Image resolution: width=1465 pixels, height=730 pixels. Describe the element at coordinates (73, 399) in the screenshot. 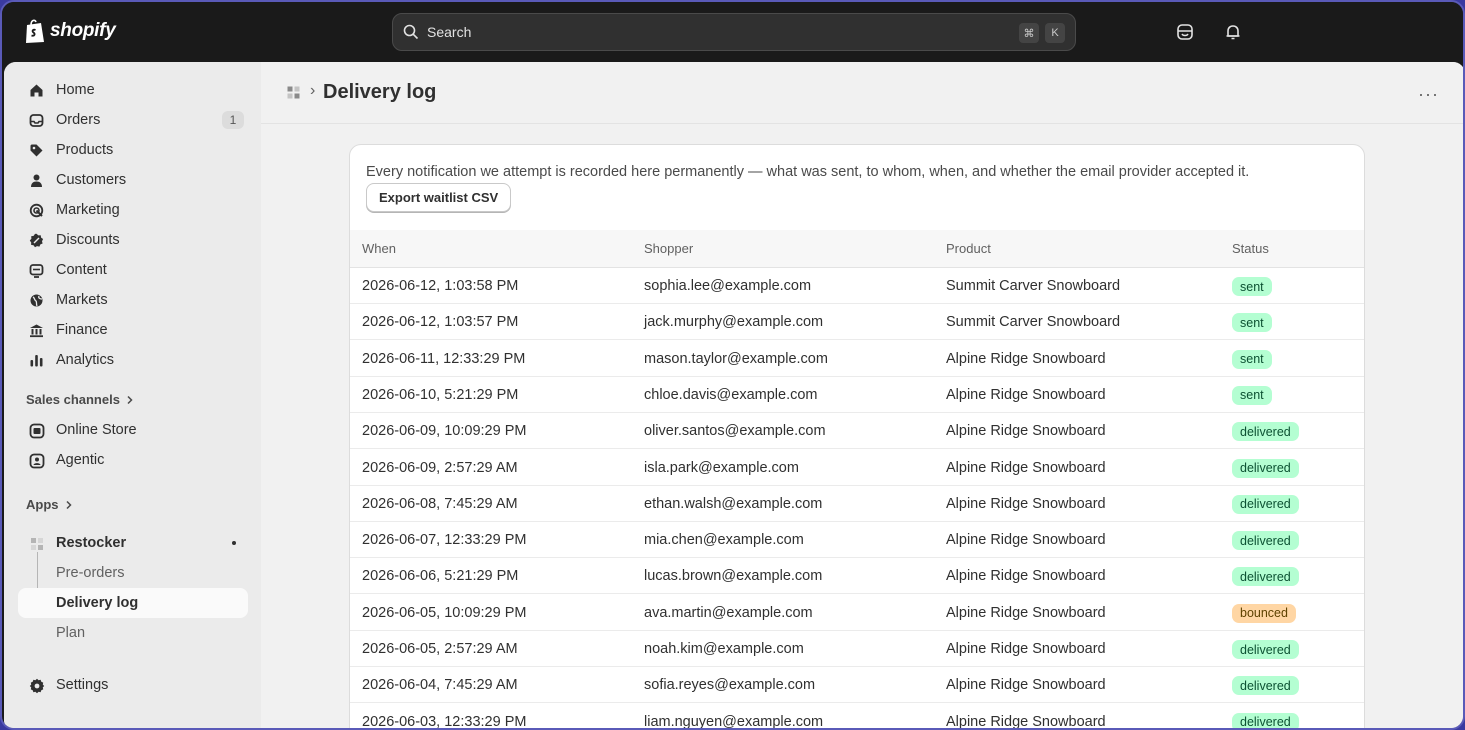

I see `sales-channels-label: Sales channels` at that location.